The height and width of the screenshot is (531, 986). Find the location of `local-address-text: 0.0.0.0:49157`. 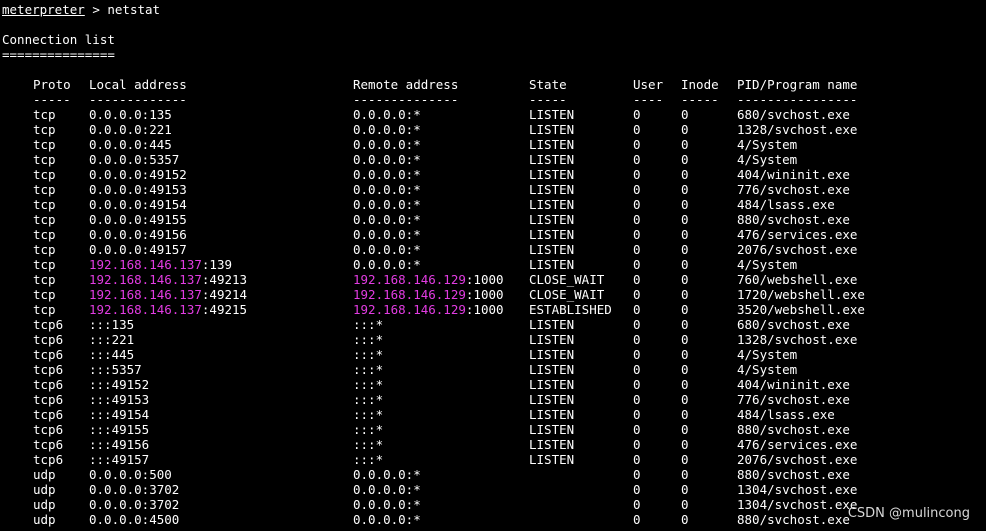

local-address-text: 0.0.0.0:49157 is located at coordinates (138, 249).